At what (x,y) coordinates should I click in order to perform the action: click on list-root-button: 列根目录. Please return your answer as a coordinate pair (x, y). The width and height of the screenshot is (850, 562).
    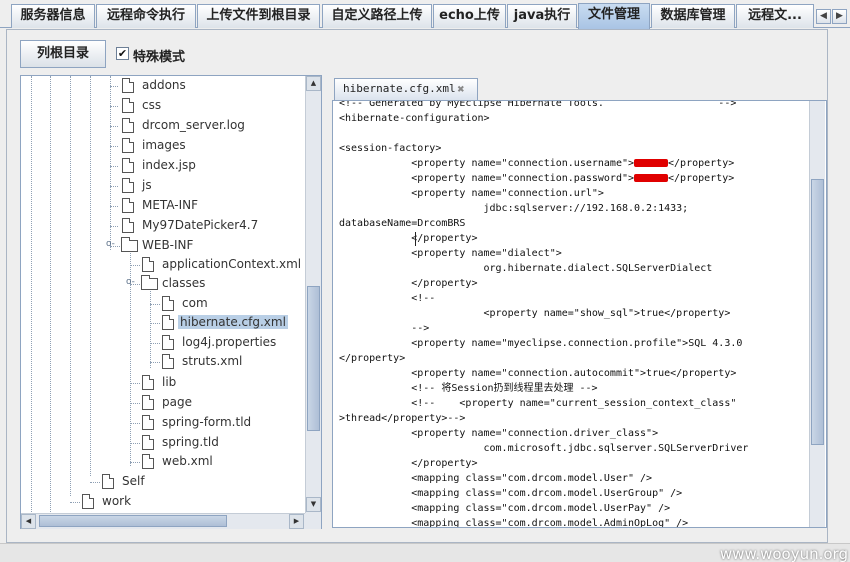
    Looking at the image, I should click on (63, 54).